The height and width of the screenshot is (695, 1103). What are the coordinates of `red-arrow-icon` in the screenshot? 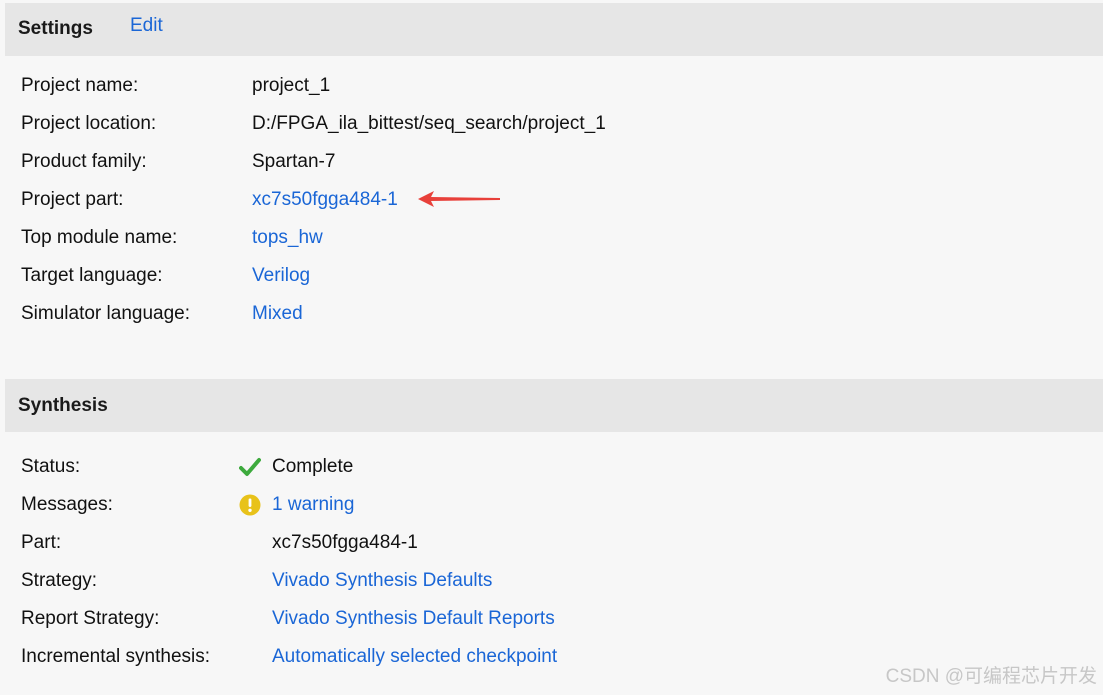 It's located at (459, 199).